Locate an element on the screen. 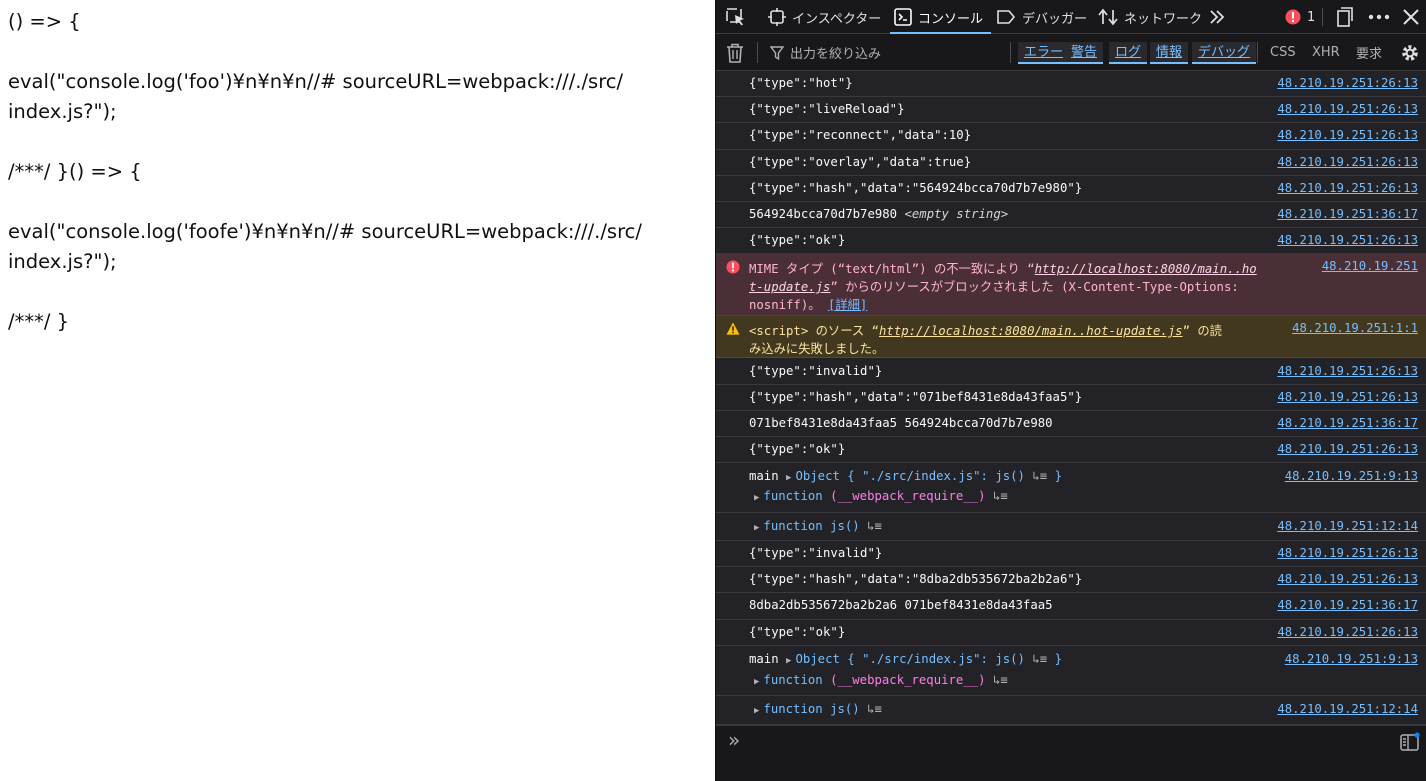  level-toggle-warning: 警告 is located at coordinates (1084, 53).